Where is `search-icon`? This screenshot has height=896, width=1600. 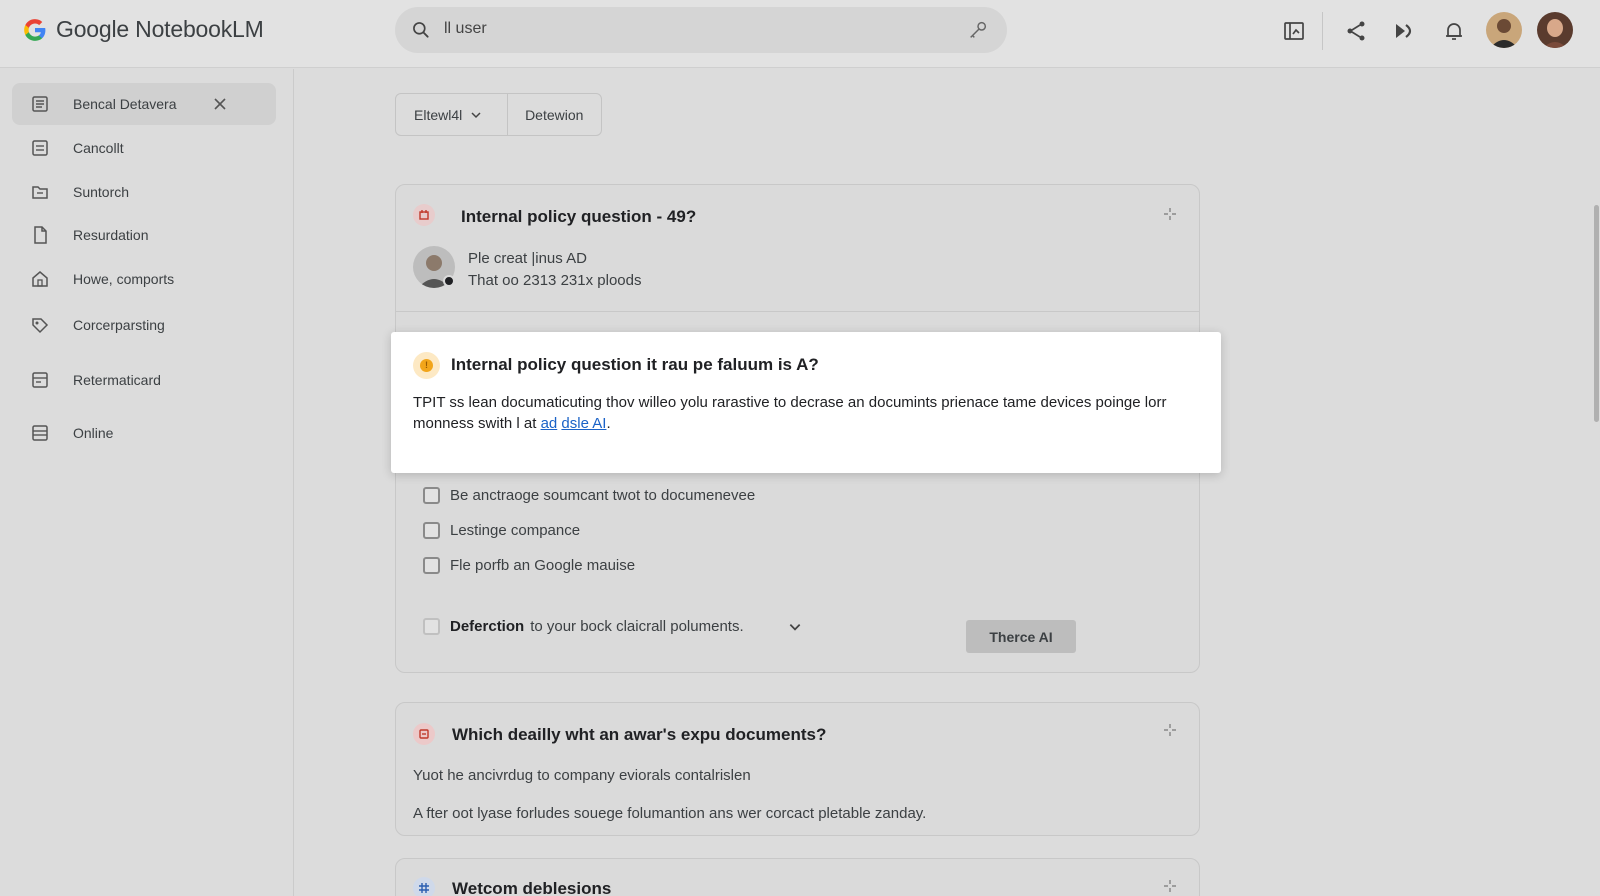 search-icon is located at coordinates (421, 30).